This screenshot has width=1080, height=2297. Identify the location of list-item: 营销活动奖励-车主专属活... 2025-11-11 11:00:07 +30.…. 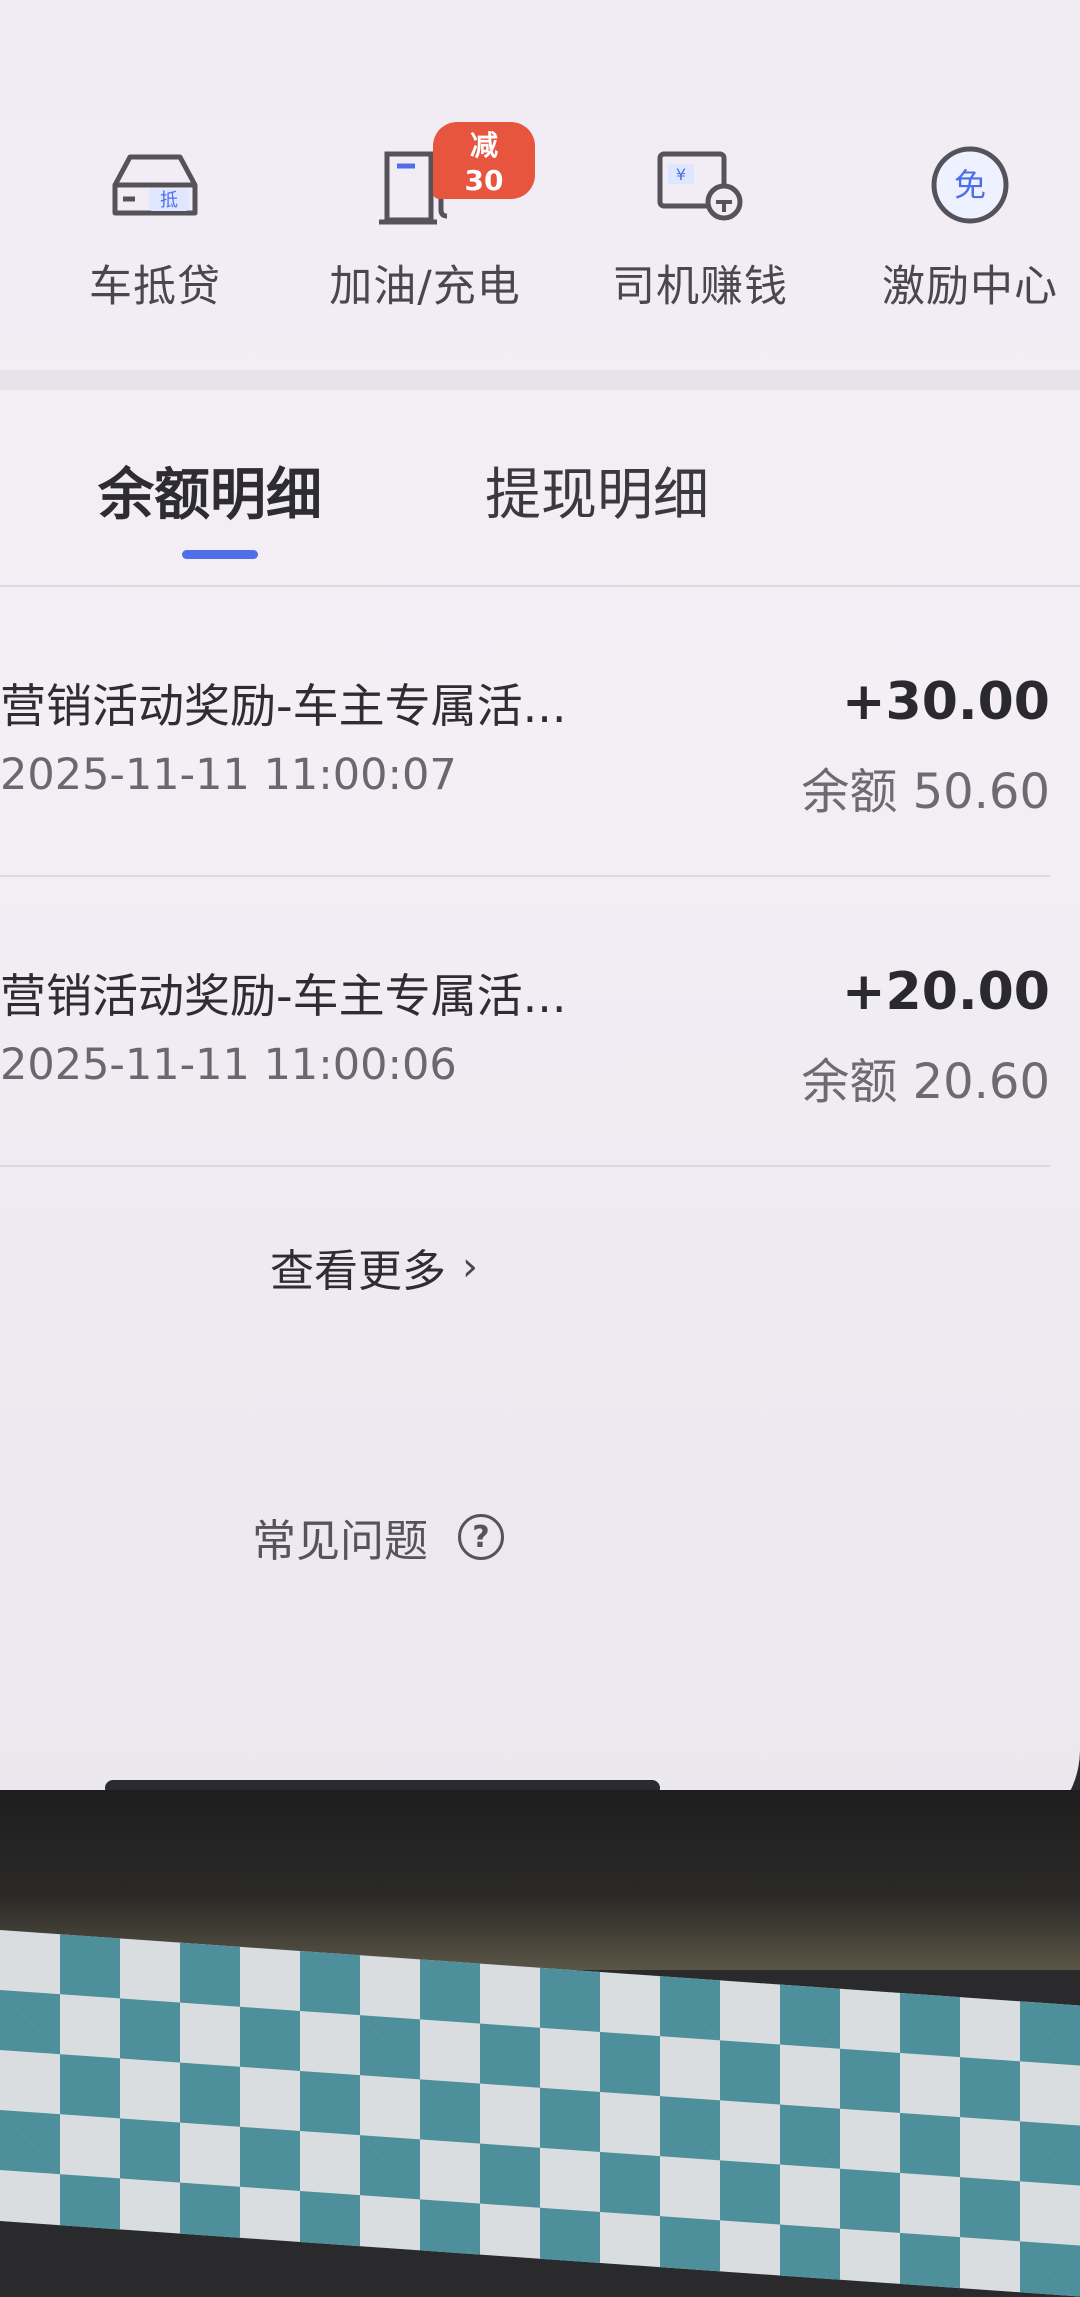
(540, 770).